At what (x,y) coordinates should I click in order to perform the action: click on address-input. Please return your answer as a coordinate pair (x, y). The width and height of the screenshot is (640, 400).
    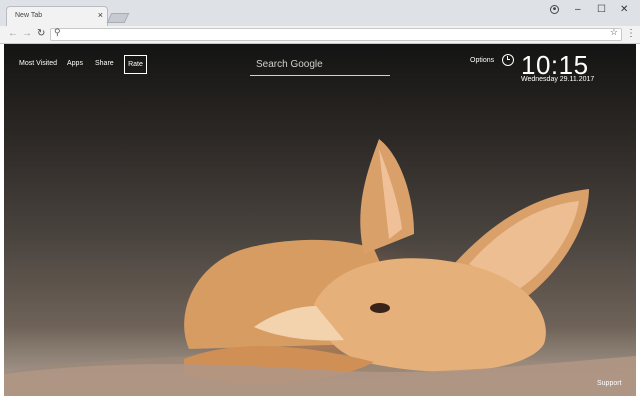
    Looking at the image, I should click on (333, 34).